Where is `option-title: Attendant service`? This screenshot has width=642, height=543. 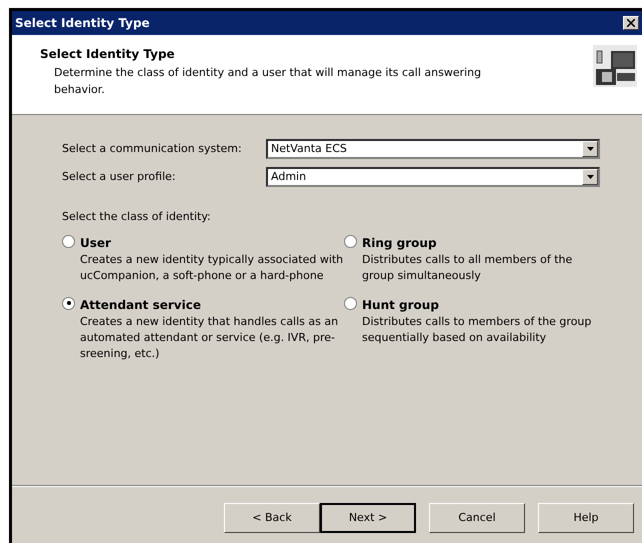
option-title: Attendant service is located at coordinates (141, 305).